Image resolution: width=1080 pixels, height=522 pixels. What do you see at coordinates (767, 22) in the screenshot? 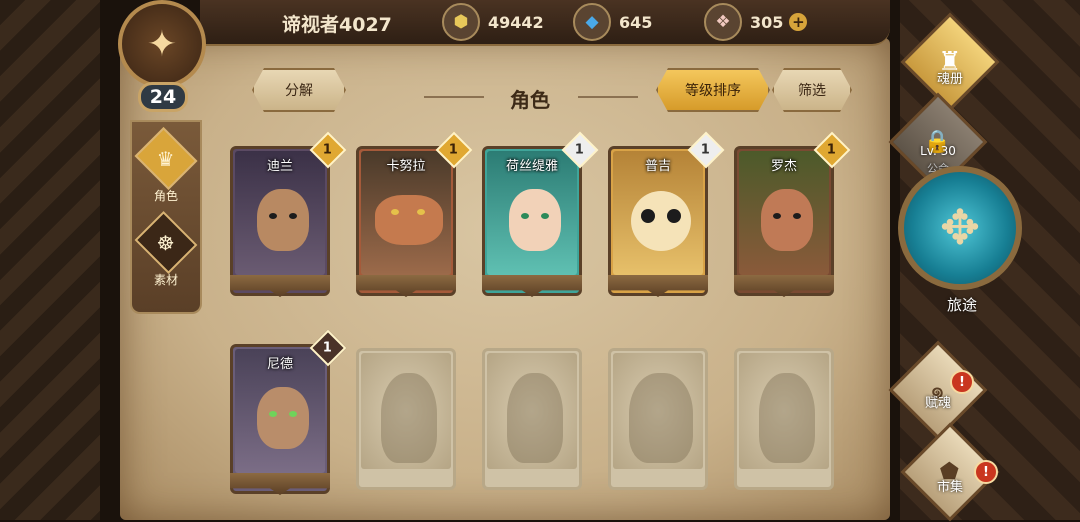
I see `gem-value: 305` at bounding box center [767, 22].